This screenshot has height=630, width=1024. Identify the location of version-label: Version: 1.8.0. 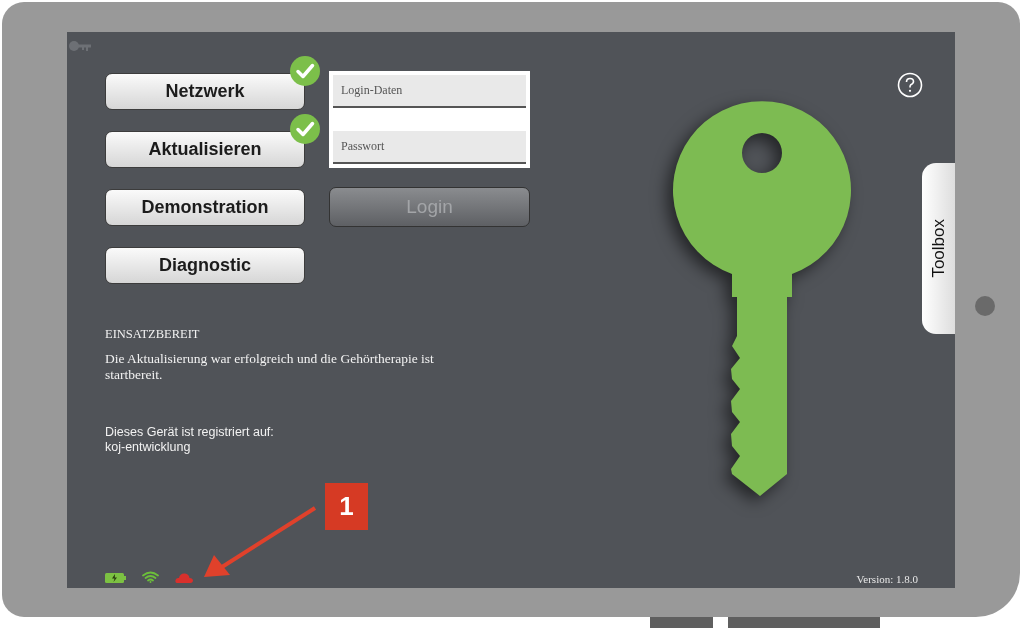
(887, 579).